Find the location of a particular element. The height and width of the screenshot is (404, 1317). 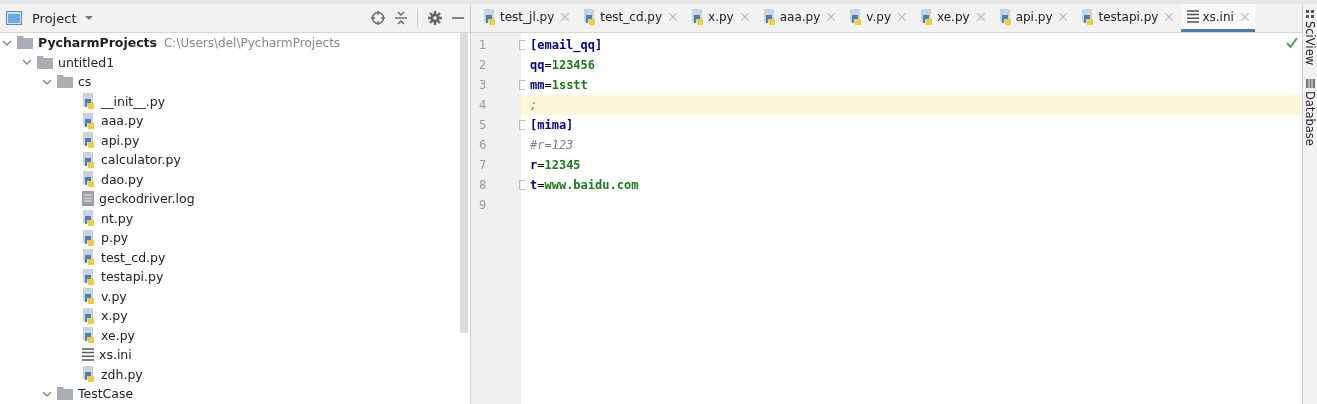

line-number: 6 is located at coordinates (483, 145).